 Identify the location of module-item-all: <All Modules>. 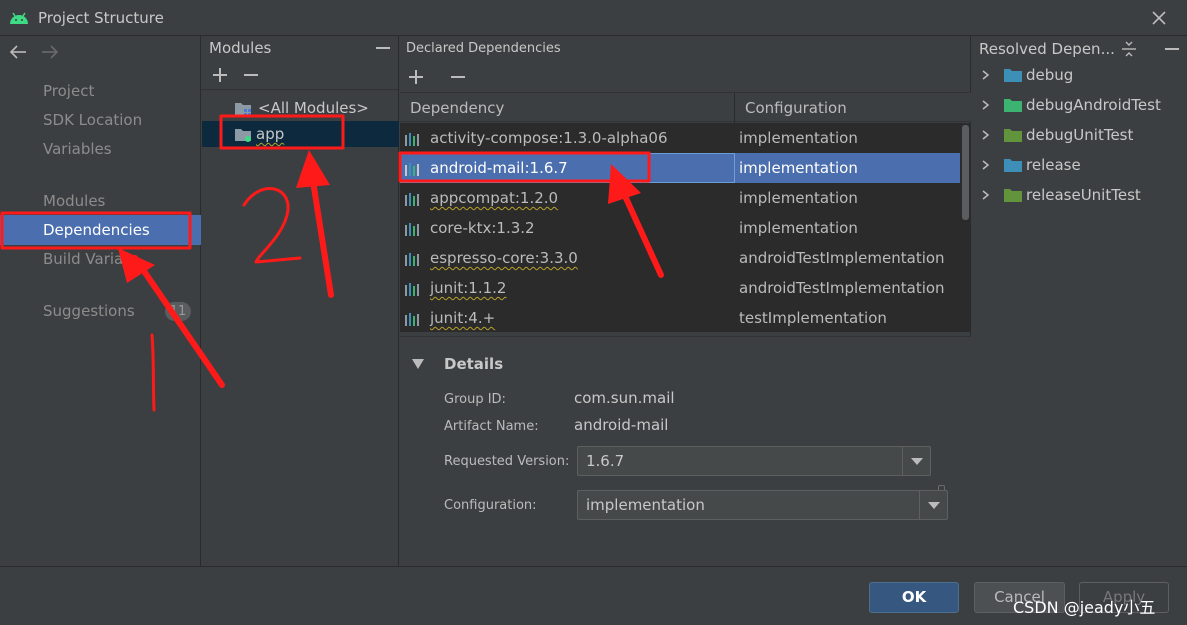
(300, 108).